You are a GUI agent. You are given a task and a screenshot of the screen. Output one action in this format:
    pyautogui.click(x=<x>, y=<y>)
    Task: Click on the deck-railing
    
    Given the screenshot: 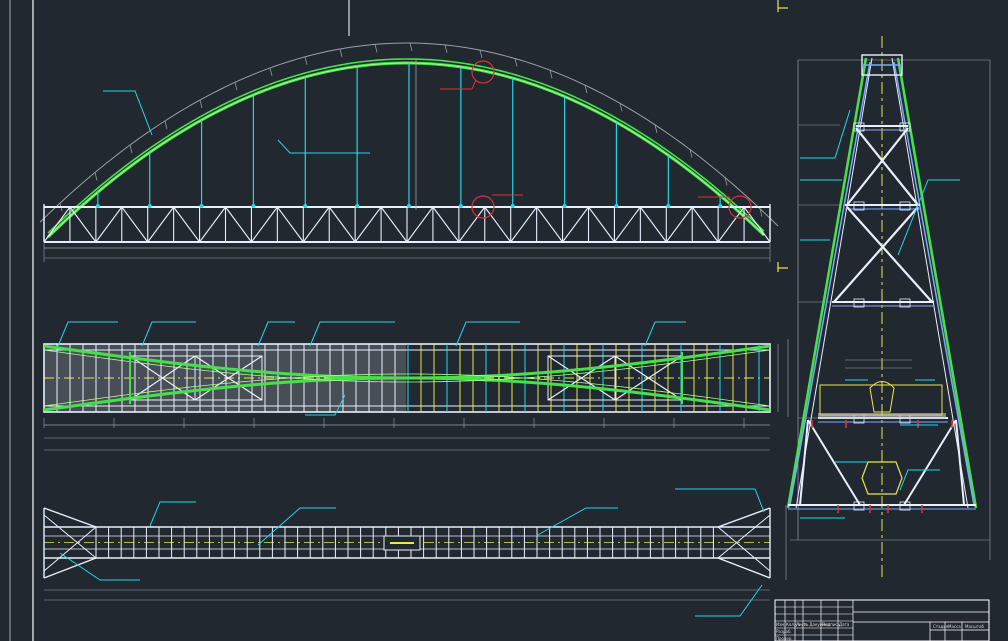 What is the action you would take?
    pyautogui.click(x=881, y=400)
    